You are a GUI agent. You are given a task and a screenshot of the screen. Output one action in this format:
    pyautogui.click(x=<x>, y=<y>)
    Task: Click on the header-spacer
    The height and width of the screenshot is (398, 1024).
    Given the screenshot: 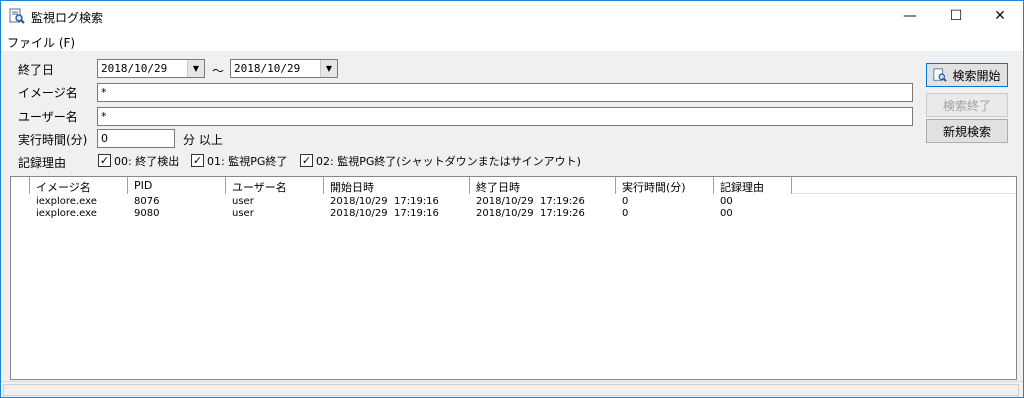 What is the action you would take?
    pyautogui.click(x=20, y=185)
    